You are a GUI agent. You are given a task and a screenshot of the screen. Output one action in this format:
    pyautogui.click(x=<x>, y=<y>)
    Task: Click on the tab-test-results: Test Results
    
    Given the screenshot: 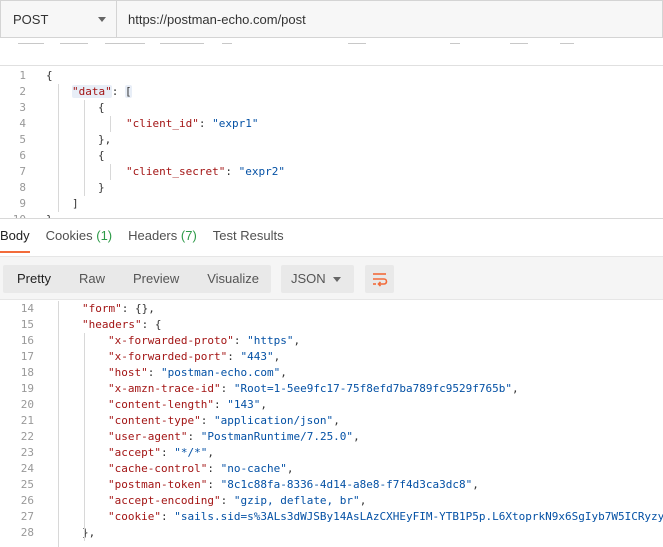 What is the action you would take?
    pyautogui.click(x=248, y=237)
    